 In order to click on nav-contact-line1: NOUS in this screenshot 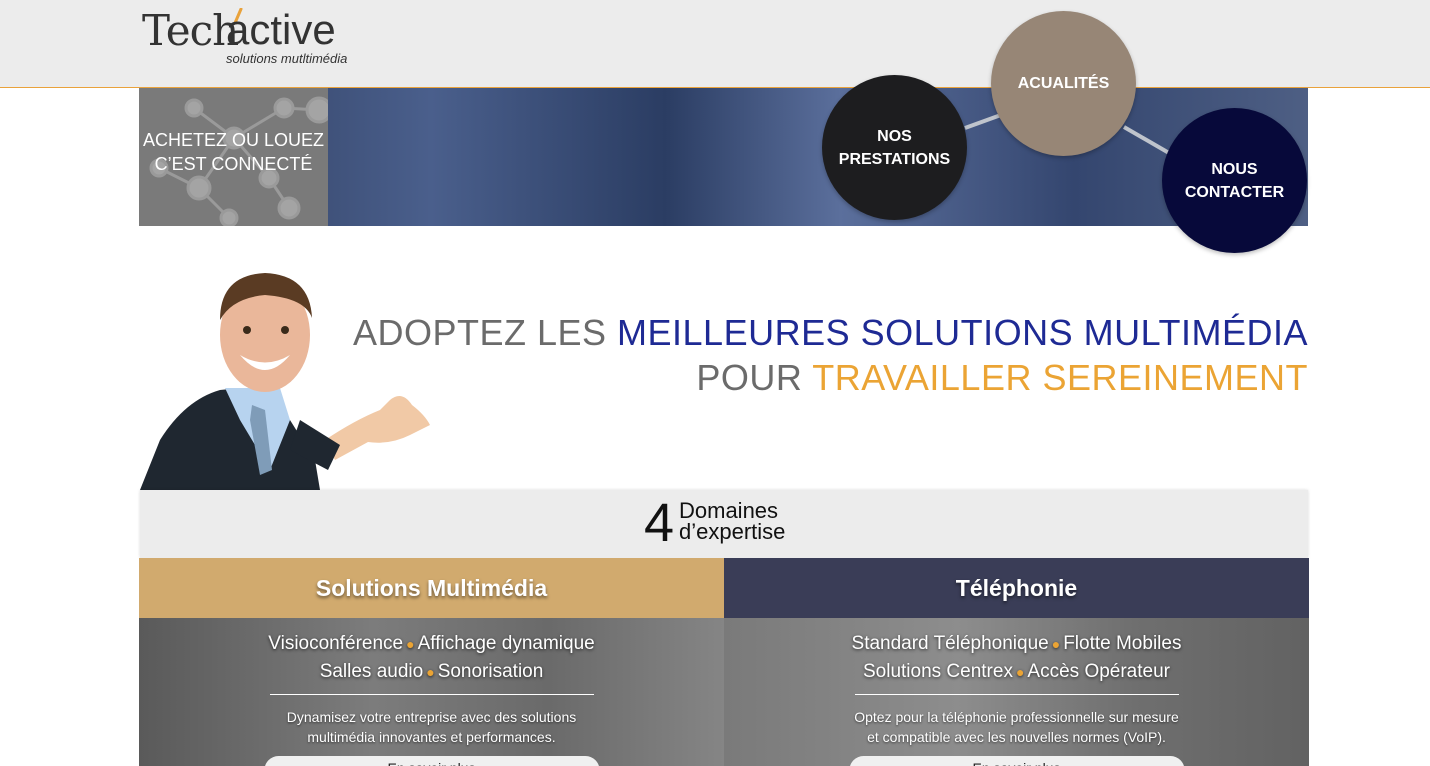, I will do `click(1234, 169)`.